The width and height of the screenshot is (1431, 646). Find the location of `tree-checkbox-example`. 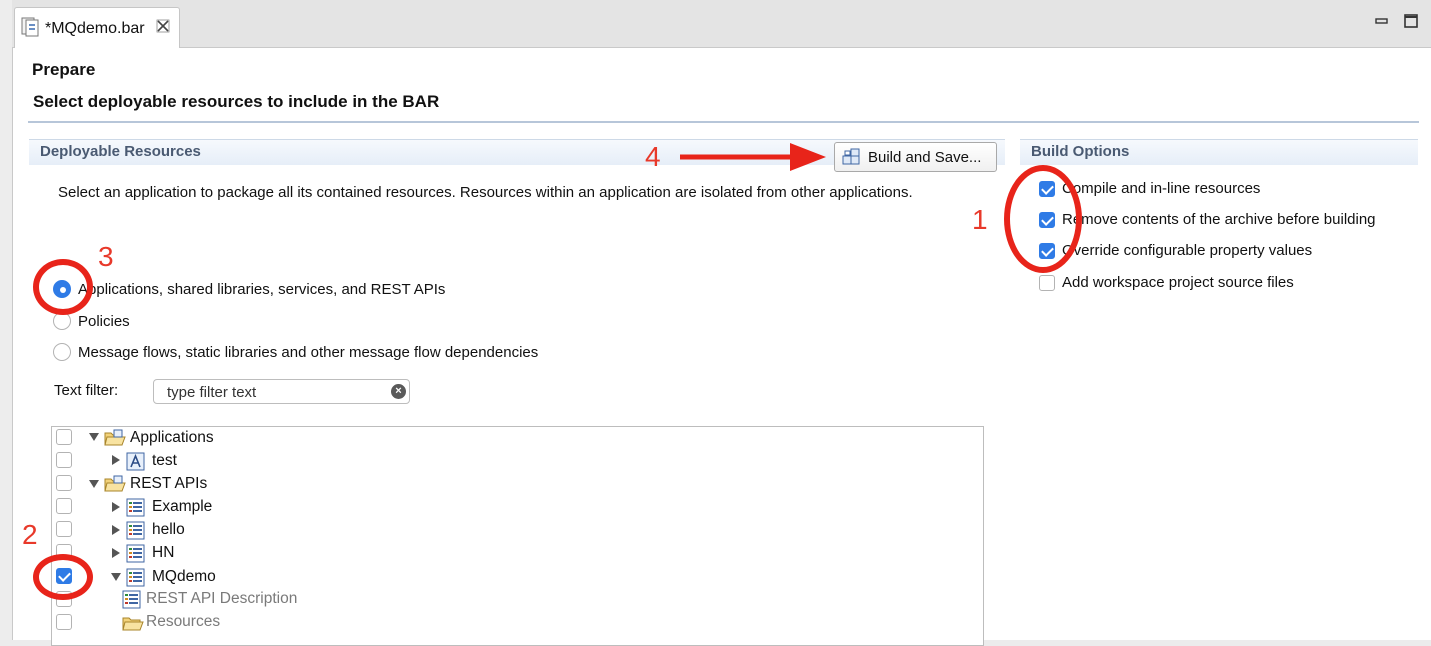

tree-checkbox-example is located at coordinates (64, 506).